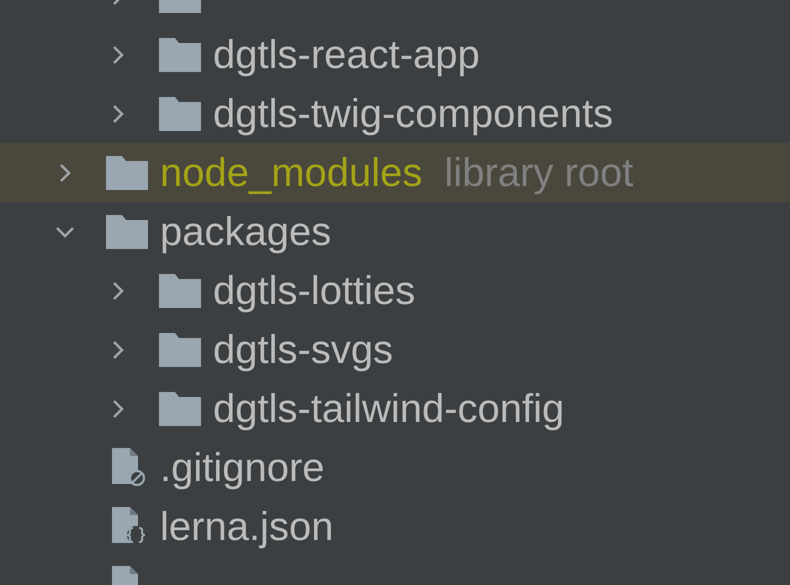 This screenshot has width=790, height=585. What do you see at coordinates (246, 232) in the screenshot?
I see `file-name: packages` at bounding box center [246, 232].